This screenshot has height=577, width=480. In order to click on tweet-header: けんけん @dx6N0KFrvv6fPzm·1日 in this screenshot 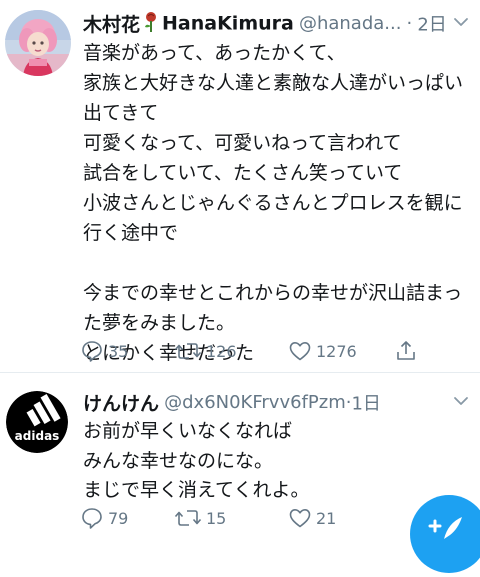, I will do `click(278, 402)`.